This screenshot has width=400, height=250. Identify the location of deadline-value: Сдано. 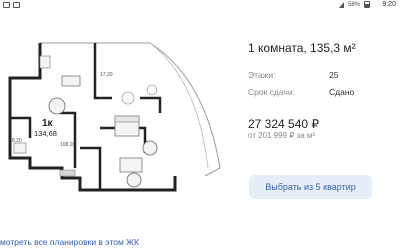
(342, 92).